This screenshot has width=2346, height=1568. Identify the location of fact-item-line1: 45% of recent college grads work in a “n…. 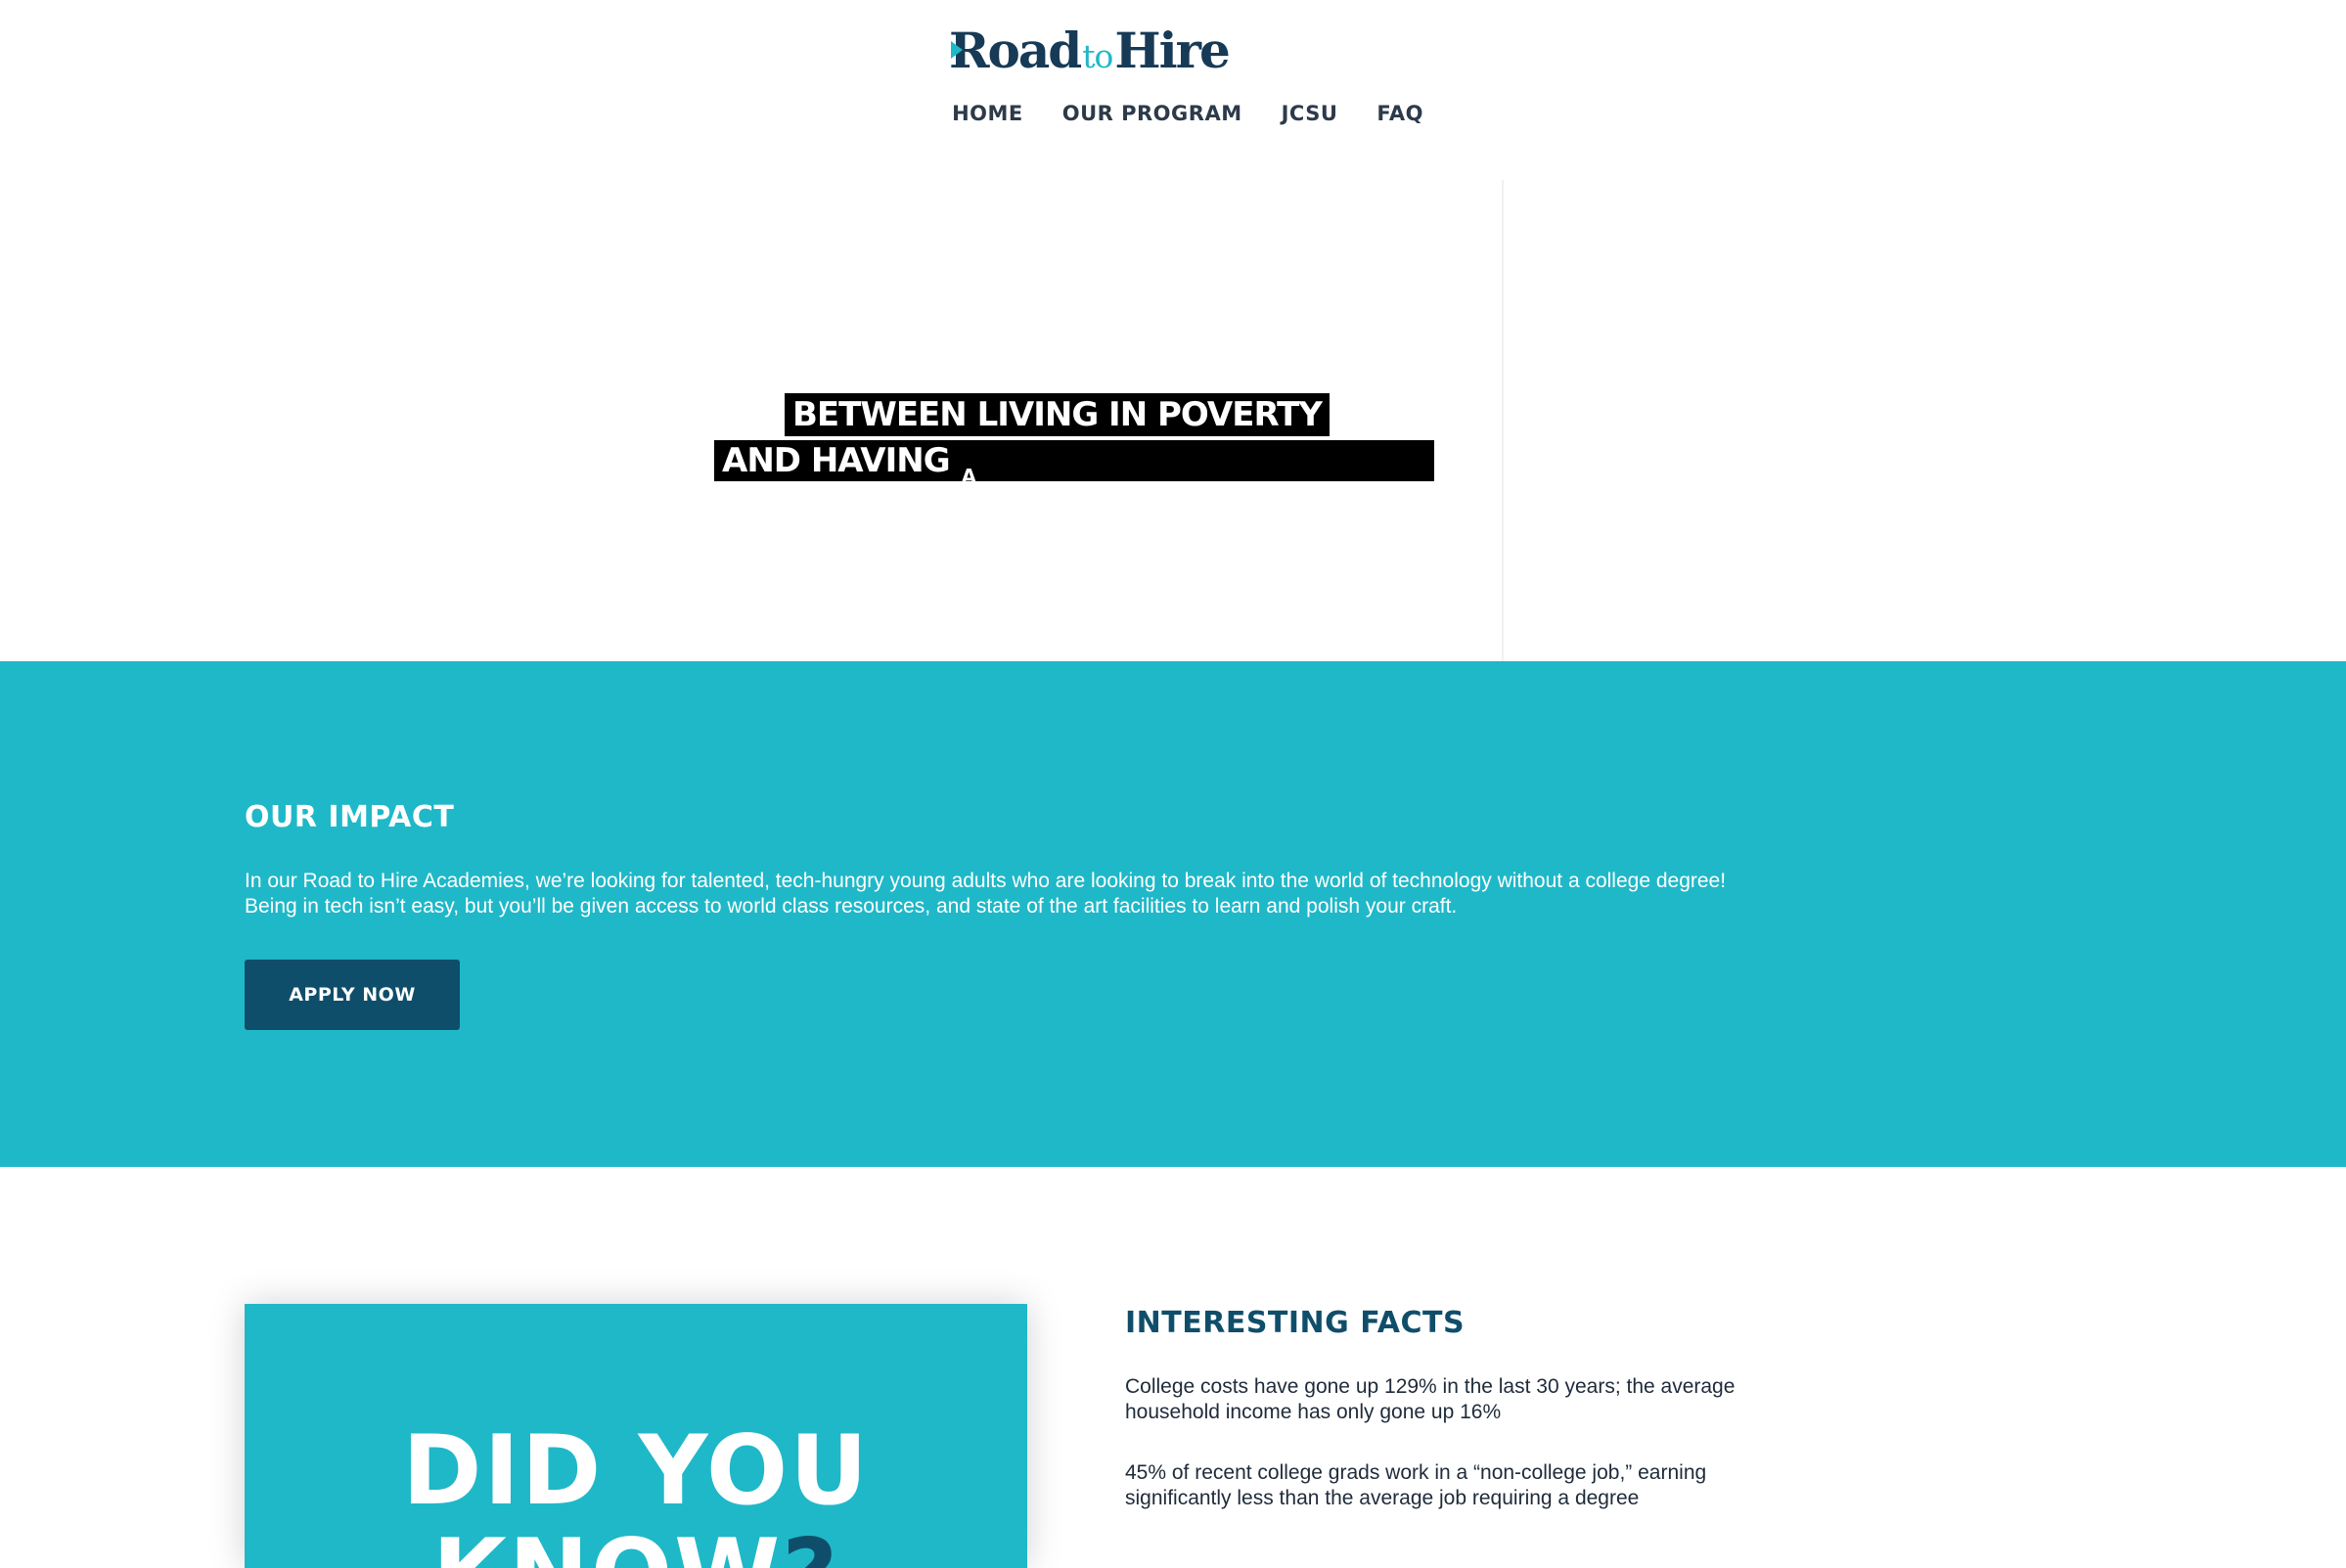
(1416, 1472).